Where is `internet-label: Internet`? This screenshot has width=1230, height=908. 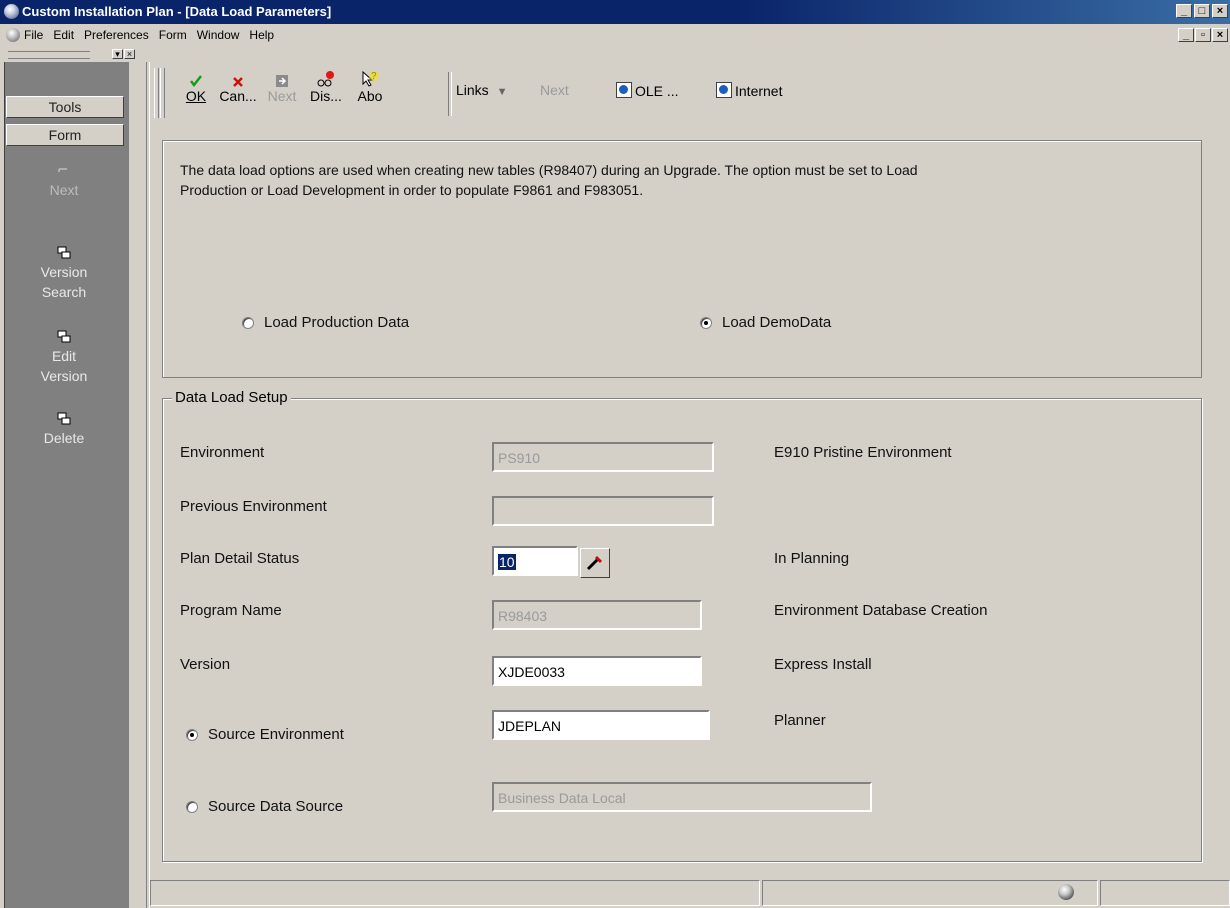 internet-label: Internet is located at coordinates (759, 91).